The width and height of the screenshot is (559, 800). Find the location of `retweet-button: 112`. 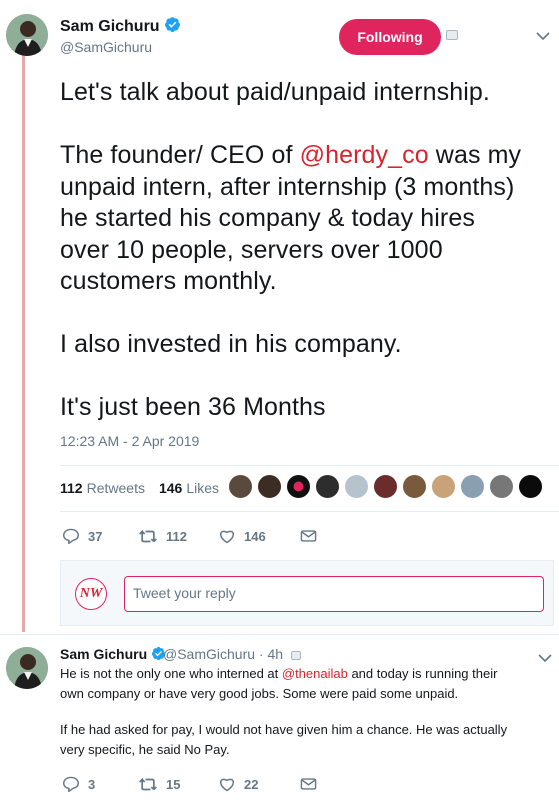

retweet-button: 112 is located at coordinates (178, 536).